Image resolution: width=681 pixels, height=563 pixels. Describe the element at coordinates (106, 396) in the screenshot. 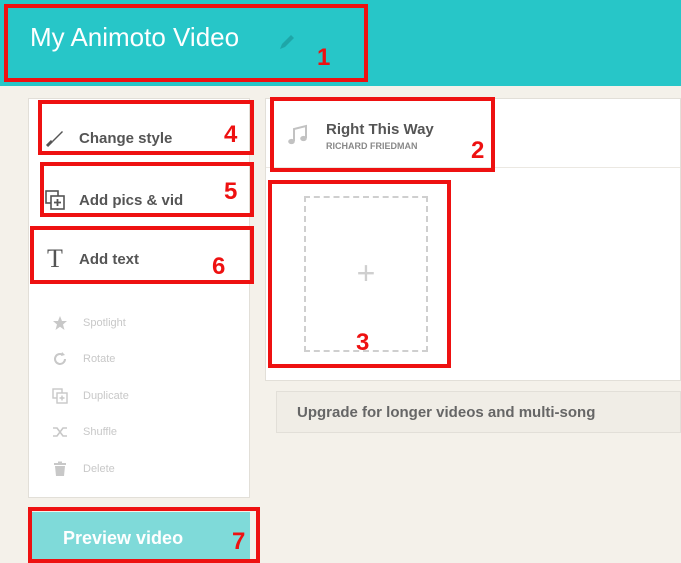

I see `duplicate-label: Duplicate` at that location.